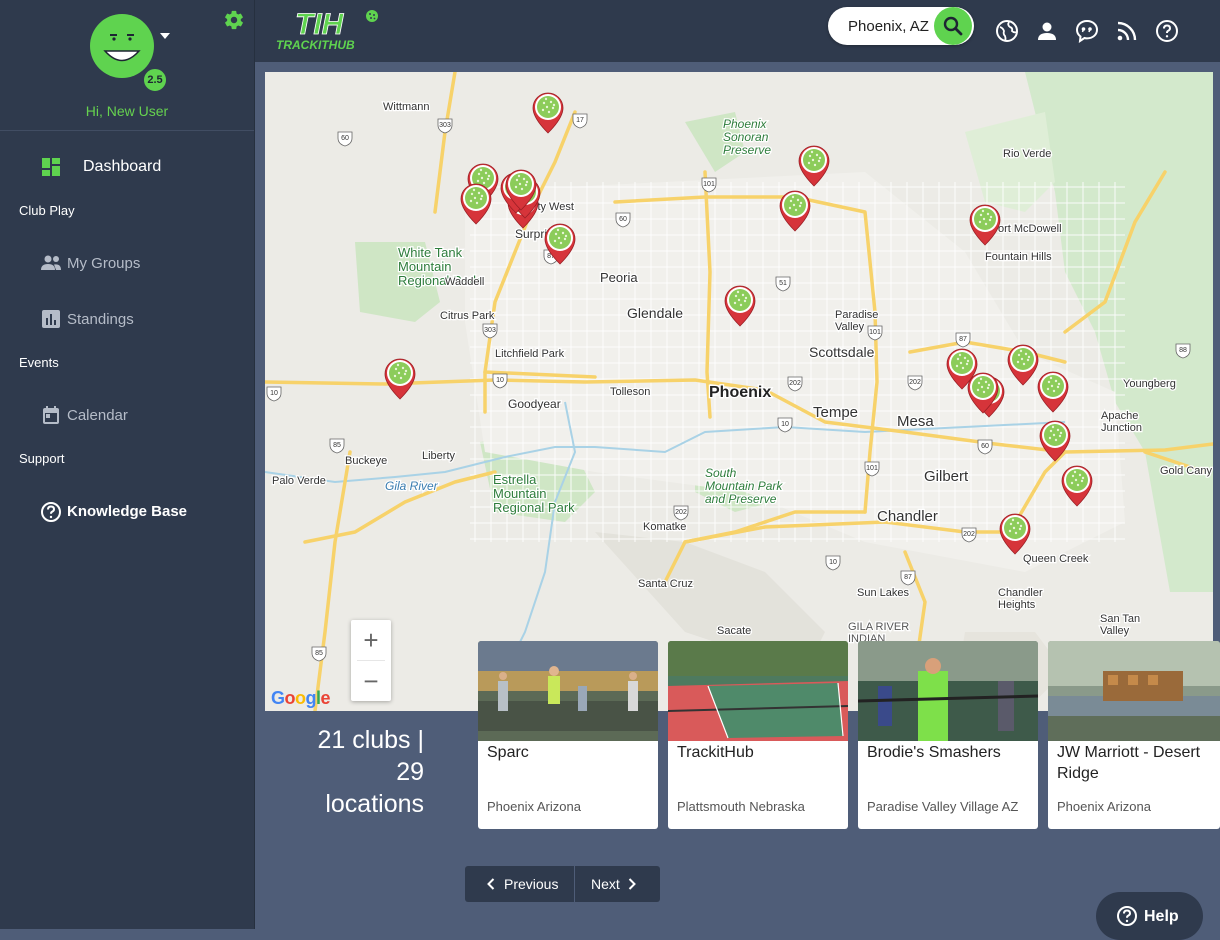 This screenshot has width=1220, height=940. Describe the element at coordinates (165, 36) in the screenshot. I see `account-dropdown-caret-icon` at that location.